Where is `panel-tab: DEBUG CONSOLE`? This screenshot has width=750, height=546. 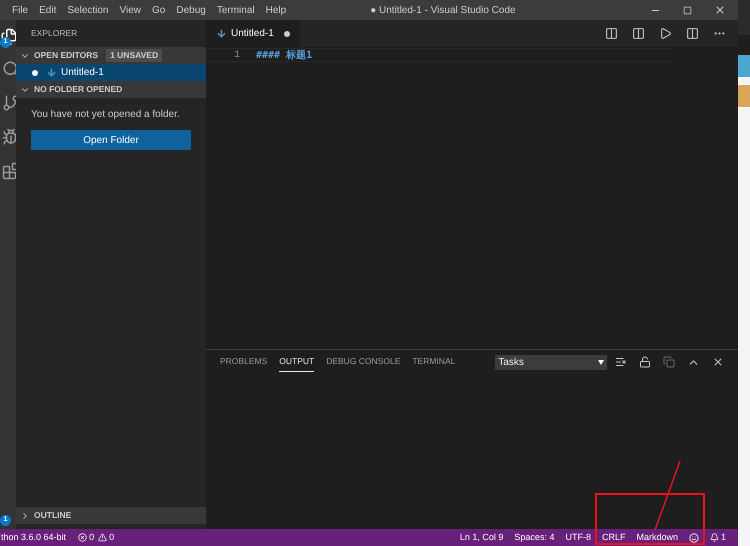
panel-tab: DEBUG CONSOLE is located at coordinates (363, 362).